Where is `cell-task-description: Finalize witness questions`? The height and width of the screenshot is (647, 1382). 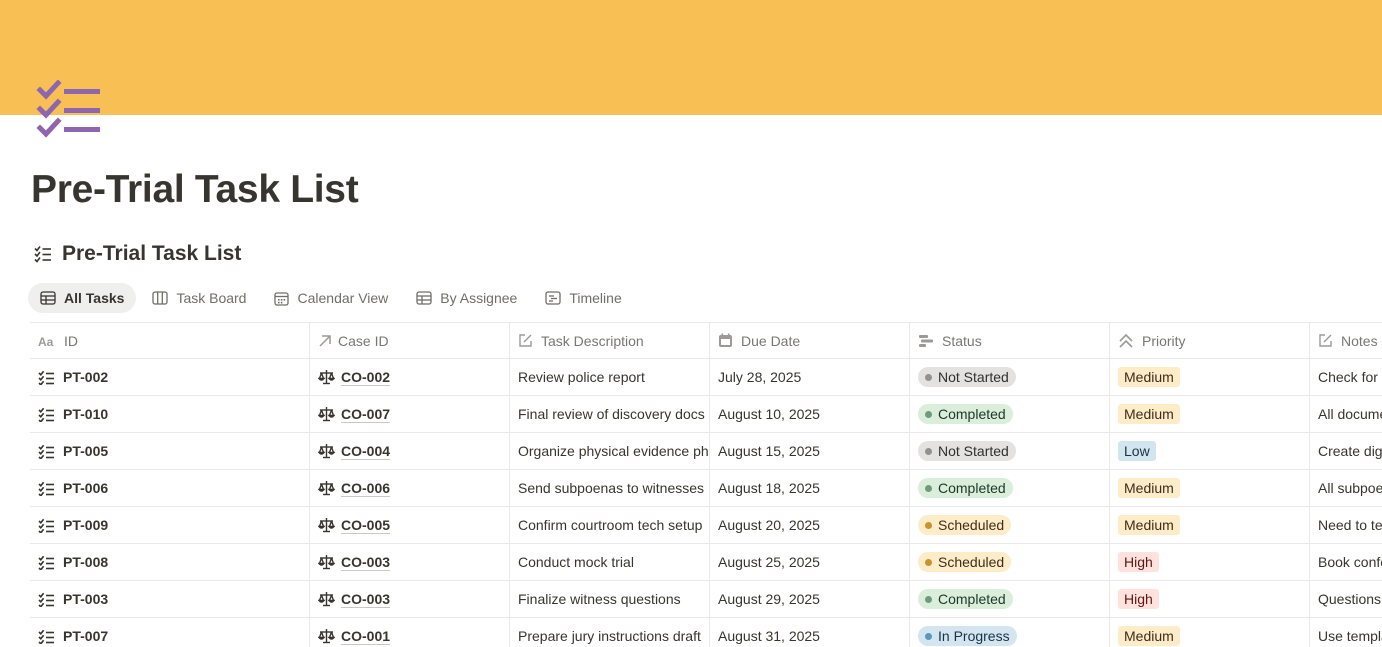
cell-task-description: Finalize witness questions is located at coordinates (610, 599).